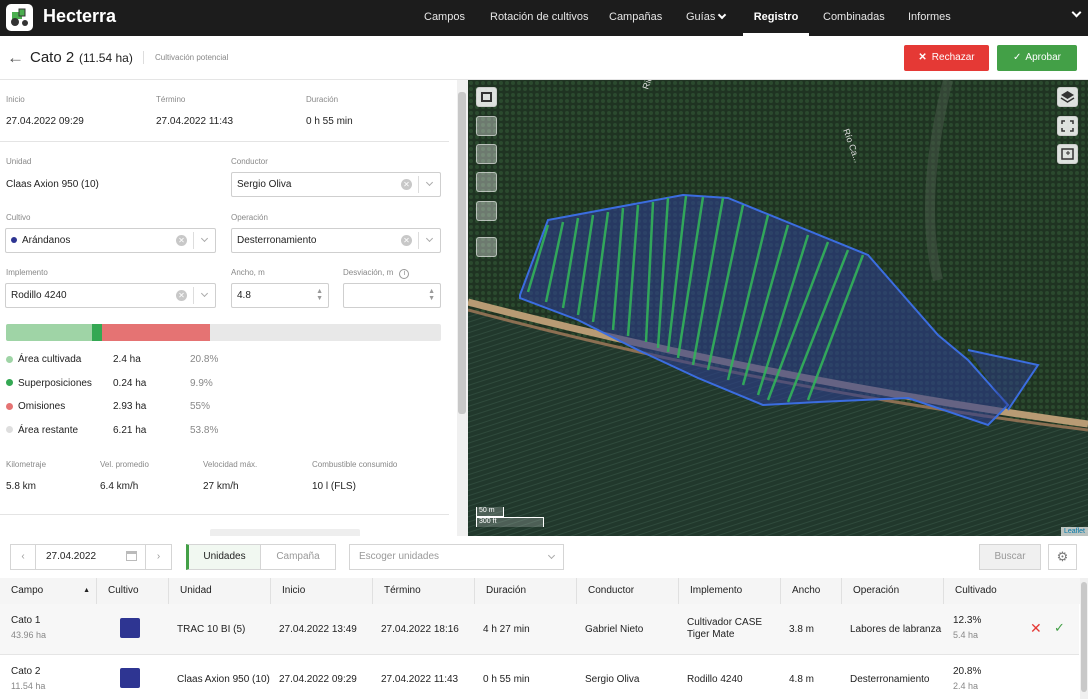 The image size is (1088, 699). I want to click on units-select: Escoger unidades, so click(456, 557).